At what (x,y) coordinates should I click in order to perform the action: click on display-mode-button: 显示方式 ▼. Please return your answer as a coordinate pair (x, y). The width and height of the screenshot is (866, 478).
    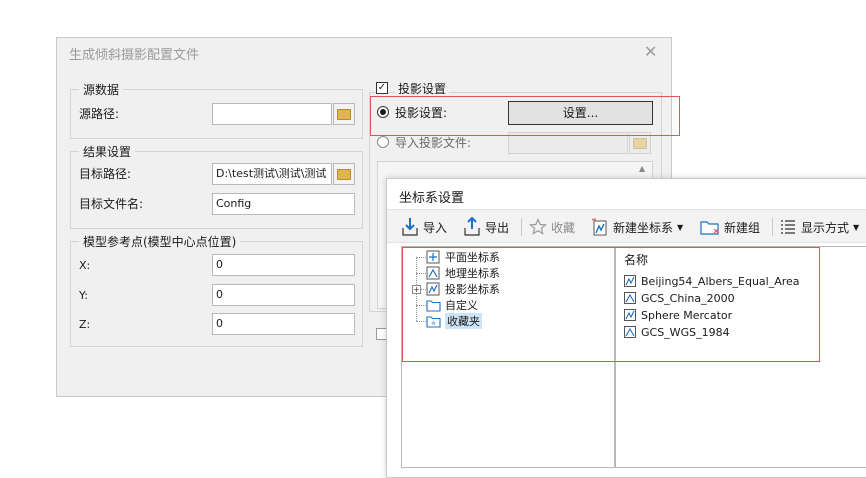
    Looking at the image, I should click on (819, 227).